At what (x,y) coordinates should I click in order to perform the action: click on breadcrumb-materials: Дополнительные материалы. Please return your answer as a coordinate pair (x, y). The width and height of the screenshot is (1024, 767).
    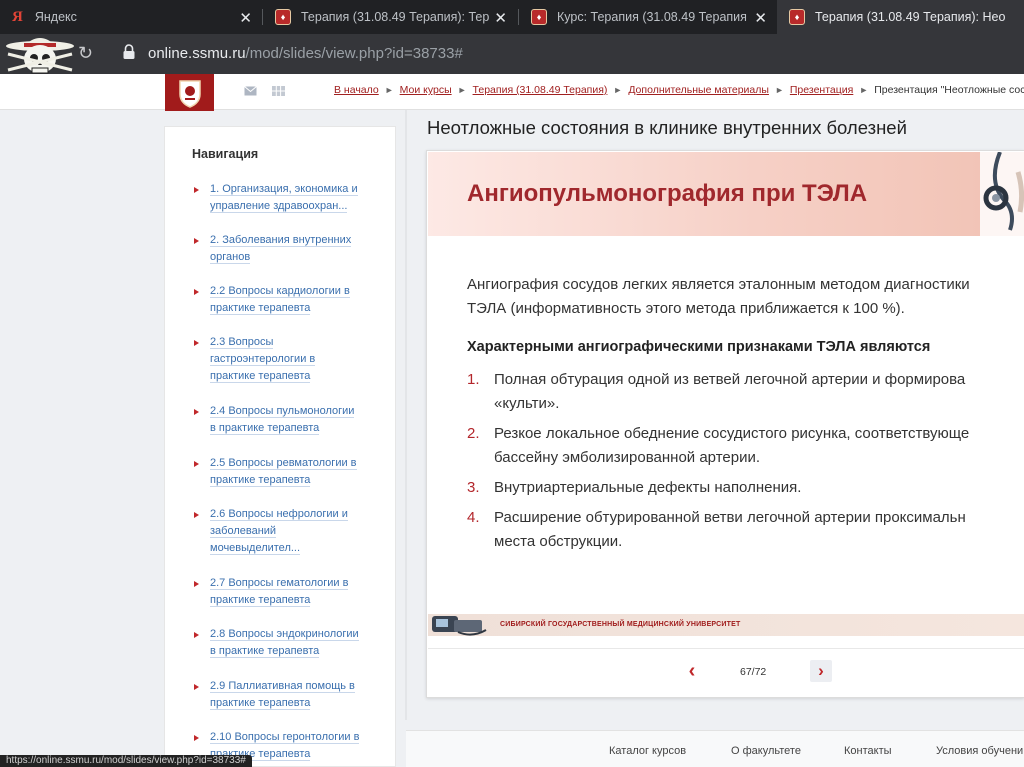
    Looking at the image, I should click on (698, 90).